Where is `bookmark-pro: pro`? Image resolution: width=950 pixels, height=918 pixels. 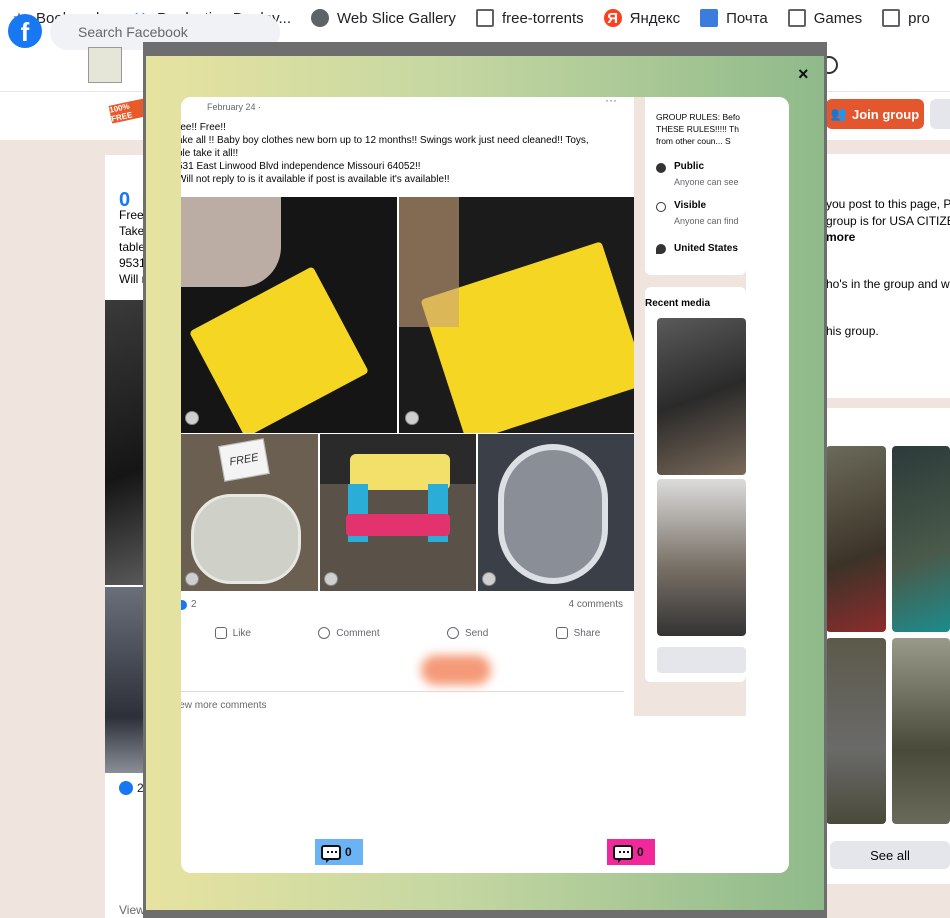 bookmark-pro: pro is located at coordinates (906, 18).